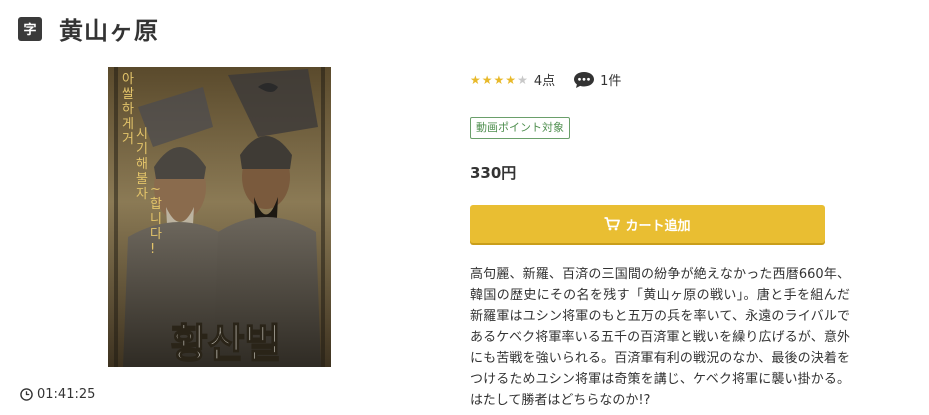 The width and height of the screenshot is (929, 415). What do you see at coordinates (520, 128) in the screenshot?
I see `point-eligible-badge: 動画ポイント対象` at bounding box center [520, 128].